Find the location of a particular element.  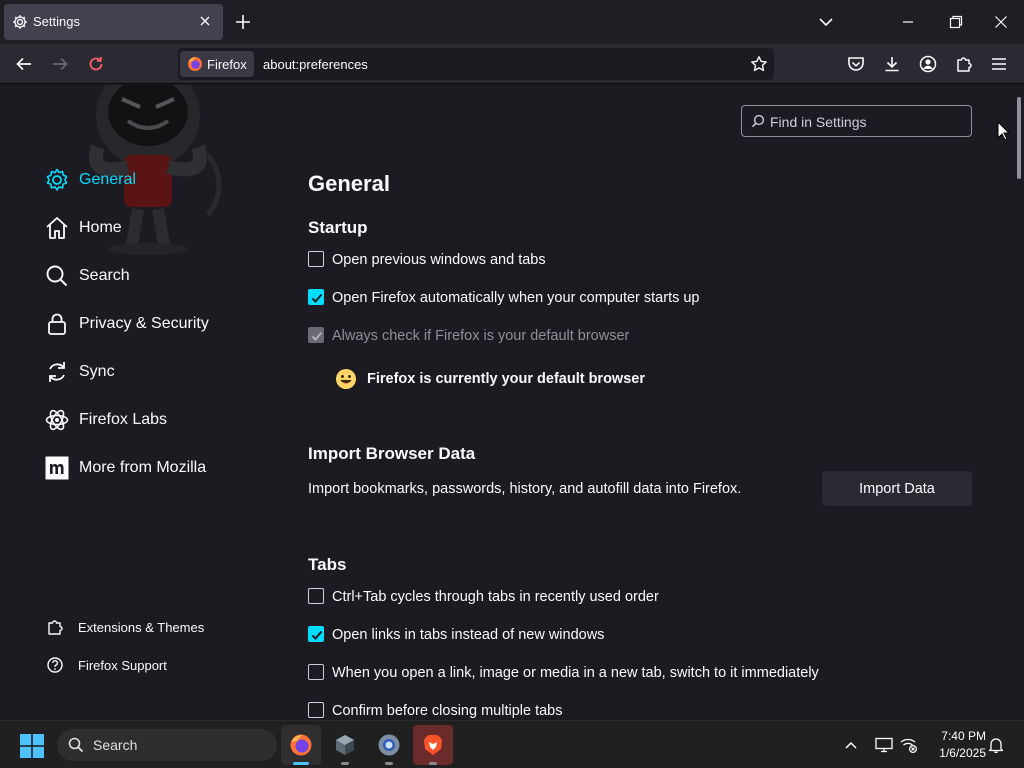

category-label: Sync is located at coordinates (97, 371).